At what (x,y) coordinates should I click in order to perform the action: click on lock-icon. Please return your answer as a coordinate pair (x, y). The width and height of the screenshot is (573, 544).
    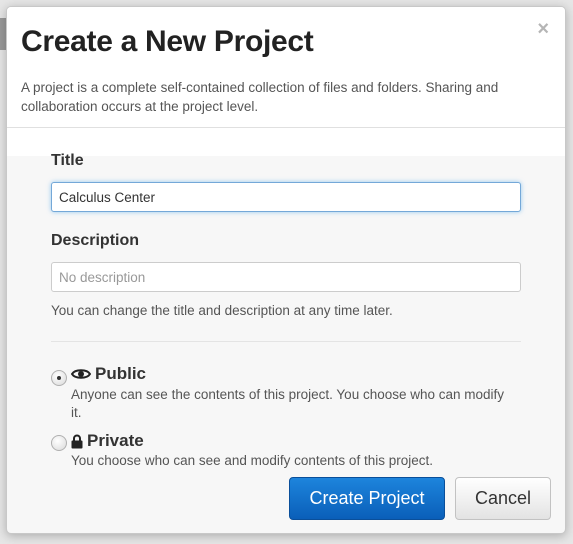
    Looking at the image, I should click on (77, 441).